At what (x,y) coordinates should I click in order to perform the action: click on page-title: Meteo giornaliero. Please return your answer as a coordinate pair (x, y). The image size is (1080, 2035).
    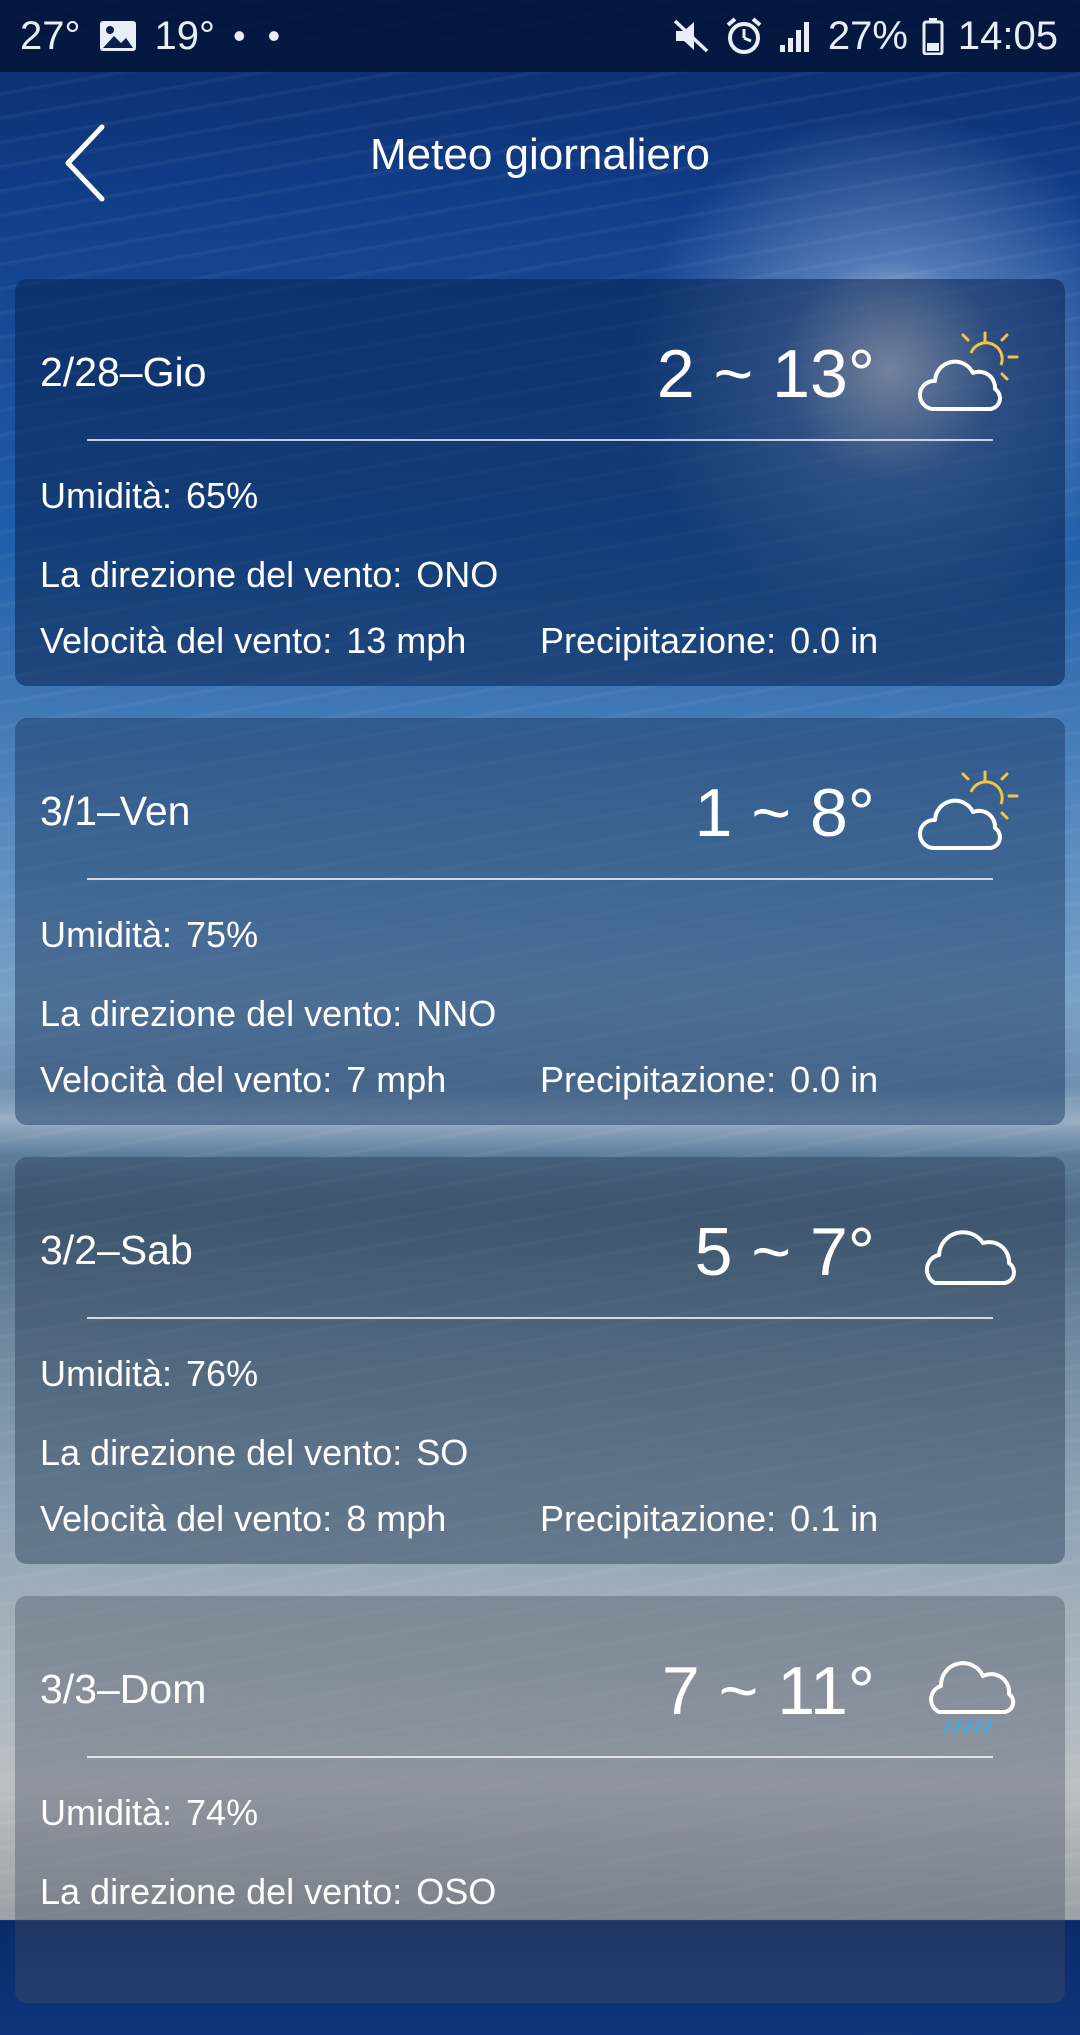
    Looking at the image, I should click on (540, 154).